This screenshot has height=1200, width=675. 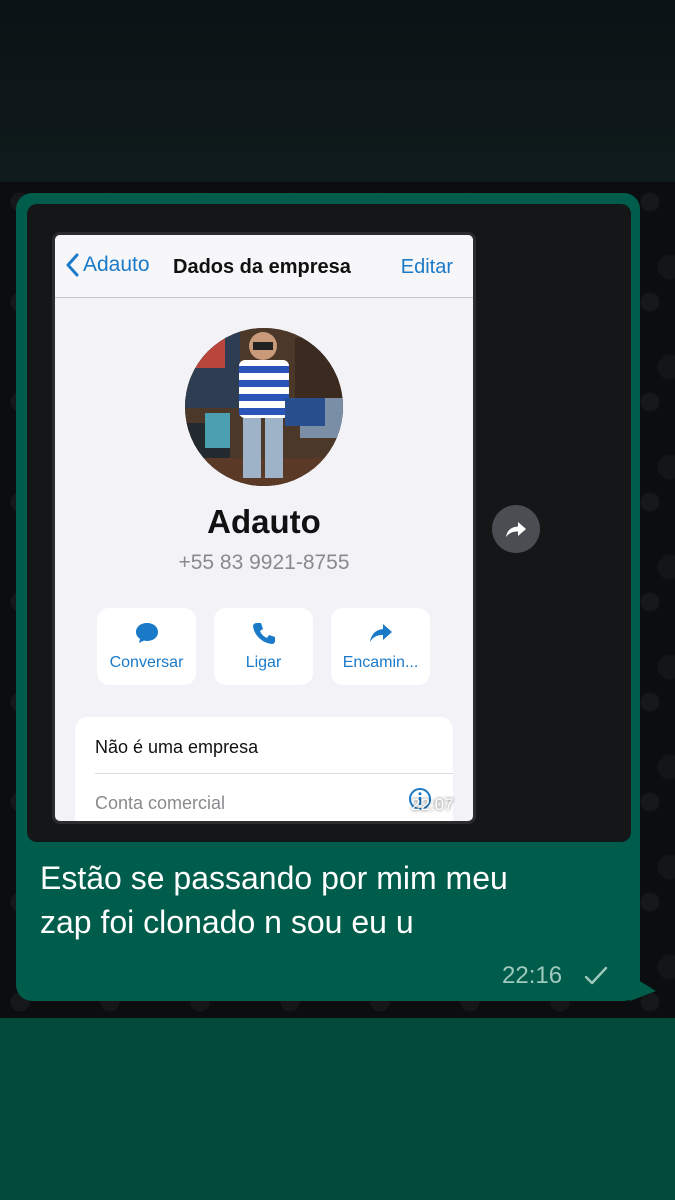 I want to click on message-time: 22:16, so click(x=532, y=975).